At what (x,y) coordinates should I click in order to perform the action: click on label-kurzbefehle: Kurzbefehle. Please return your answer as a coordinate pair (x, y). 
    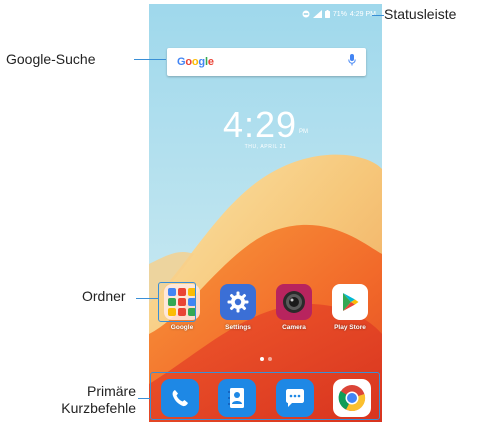
    Looking at the image, I should click on (98, 408).